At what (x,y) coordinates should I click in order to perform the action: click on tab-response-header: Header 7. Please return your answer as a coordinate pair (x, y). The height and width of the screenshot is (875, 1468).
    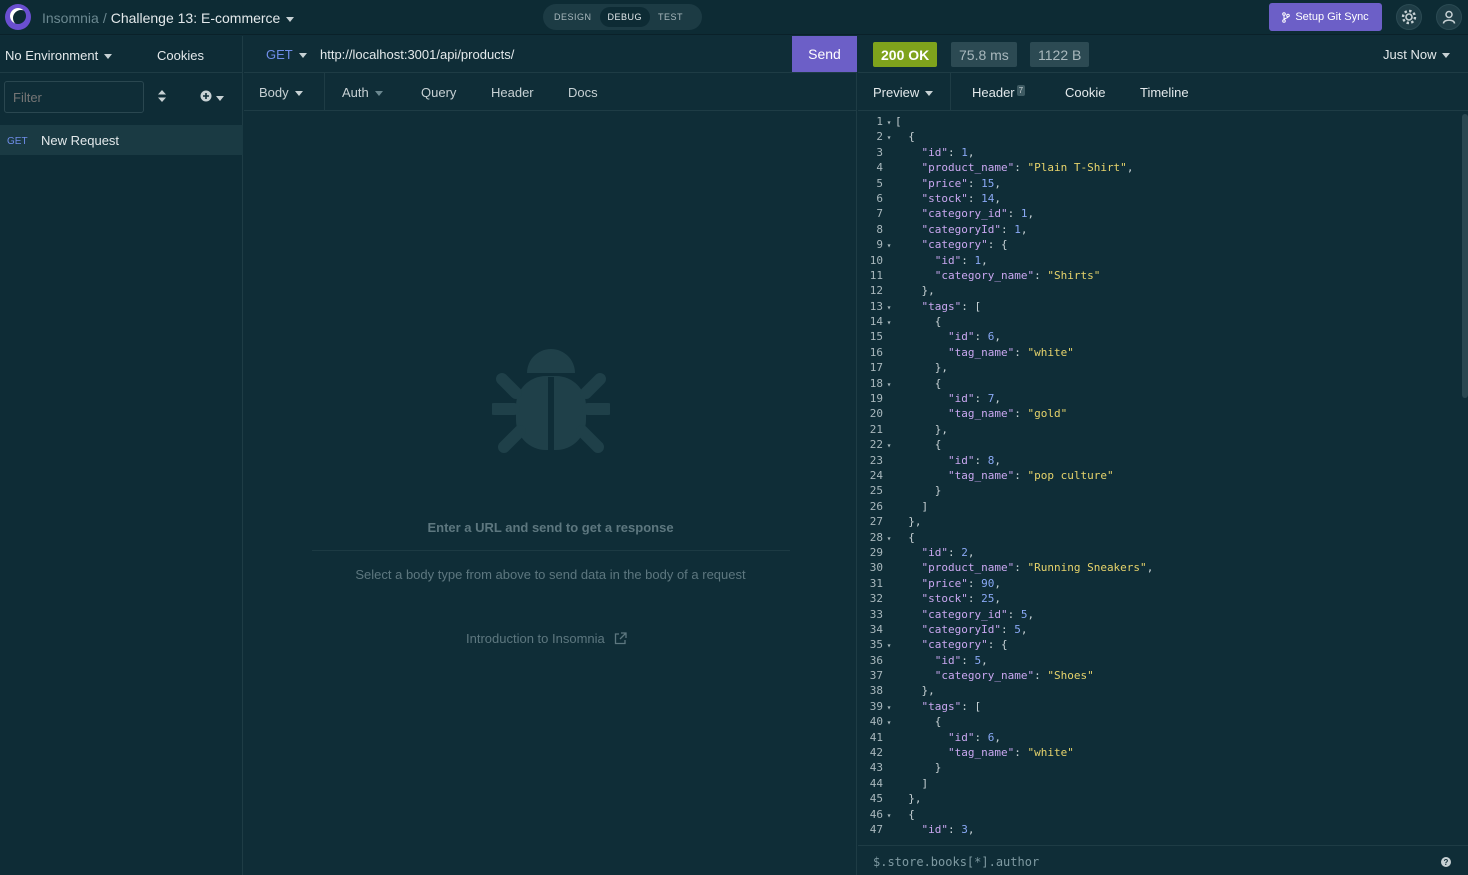
    Looking at the image, I should click on (999, 92).